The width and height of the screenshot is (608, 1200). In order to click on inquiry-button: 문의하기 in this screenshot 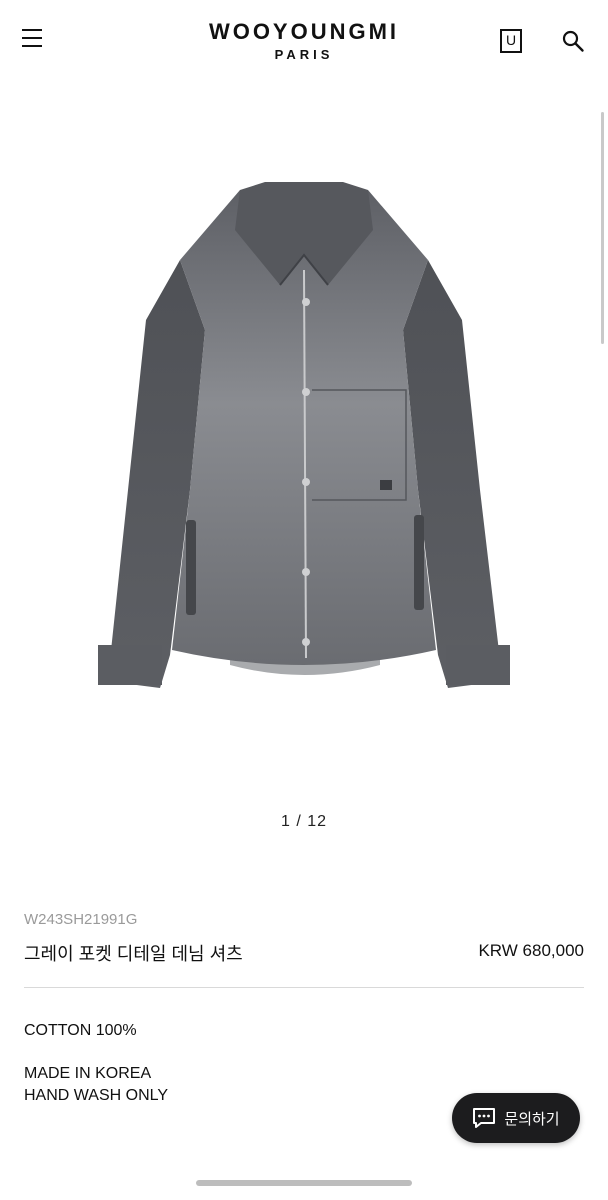, I will do `click(516, 1118)`.